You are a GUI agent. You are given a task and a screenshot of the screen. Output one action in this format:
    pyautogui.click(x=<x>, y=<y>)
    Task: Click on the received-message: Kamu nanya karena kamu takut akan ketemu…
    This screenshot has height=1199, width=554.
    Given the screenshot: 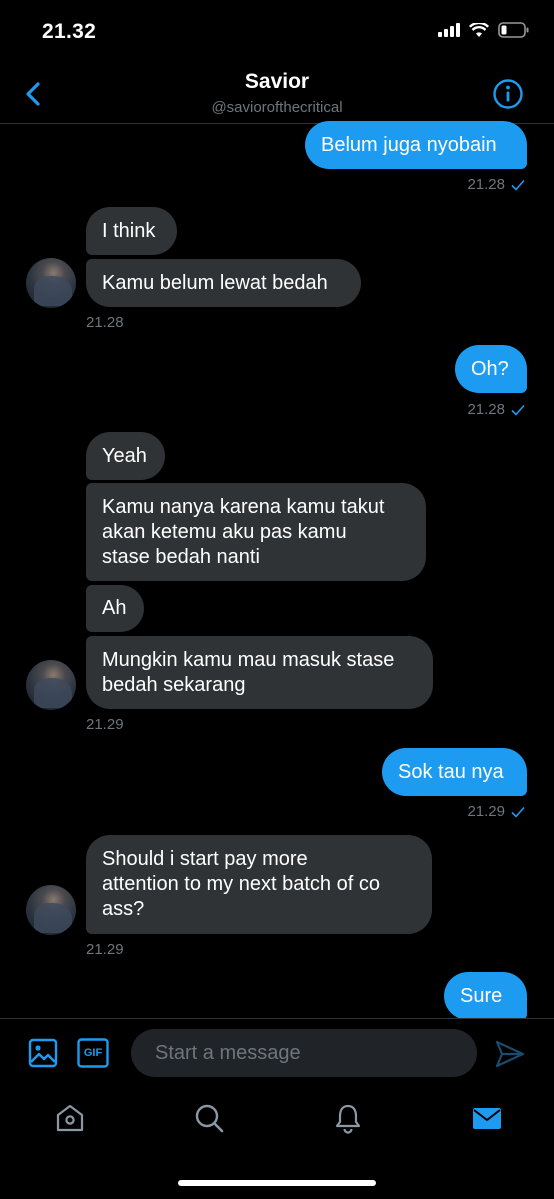 What is the action you would take?
    pyautogui.click(x=256, y=532)
    